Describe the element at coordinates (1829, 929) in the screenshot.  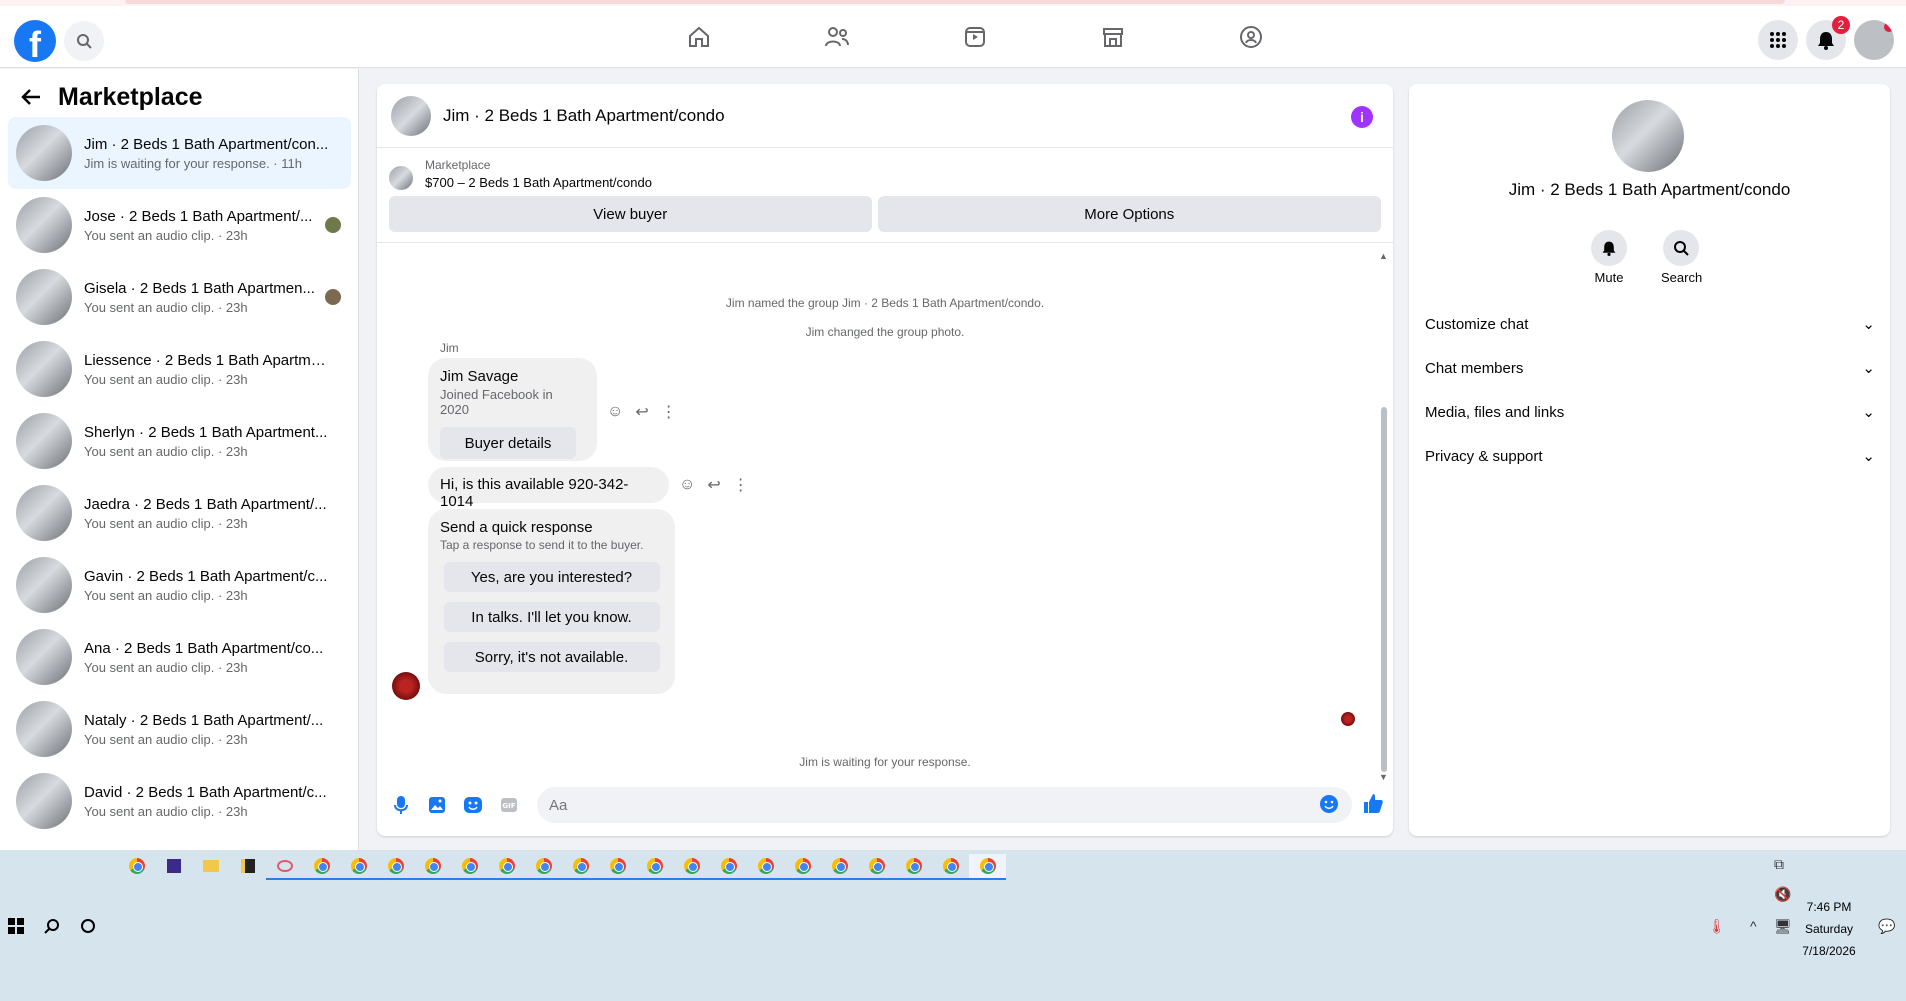
I see `system-clock: 7:46 PM Saturday 7/18/2026` at that location.